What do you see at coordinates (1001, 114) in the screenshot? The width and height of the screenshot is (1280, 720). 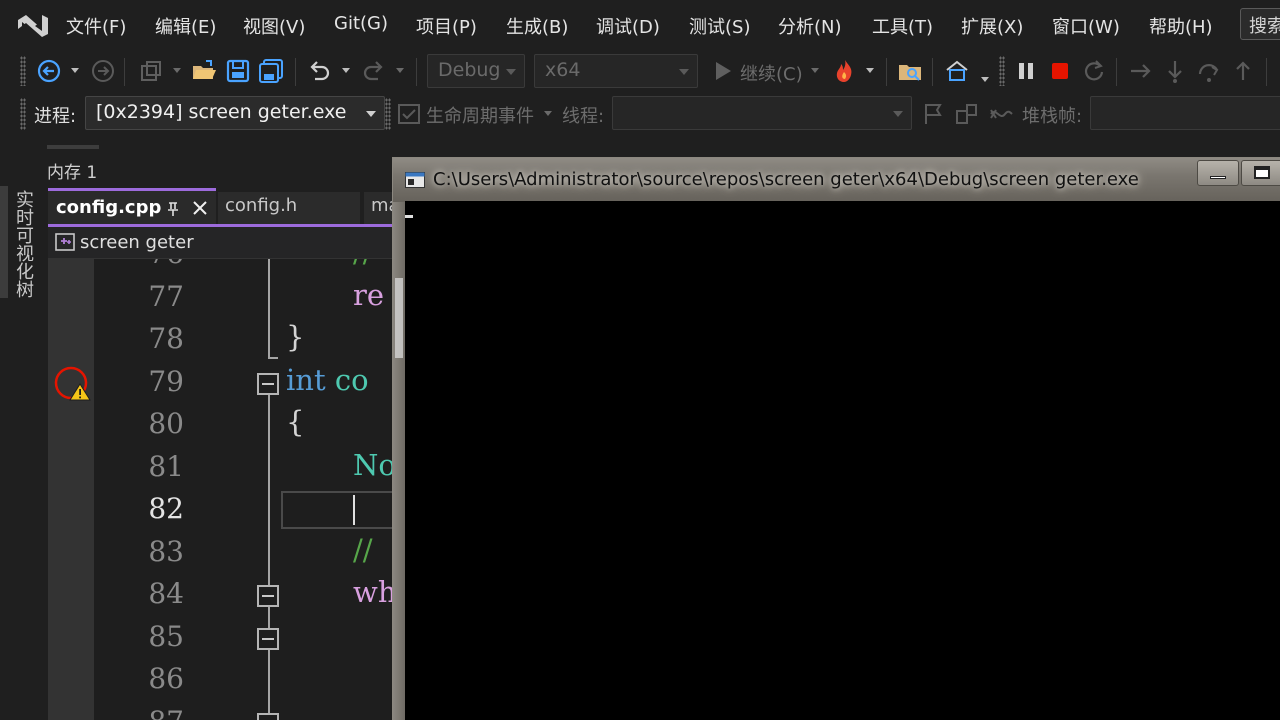 I see `show-threads-in-source-icon` at bounding box center [1001, 114].